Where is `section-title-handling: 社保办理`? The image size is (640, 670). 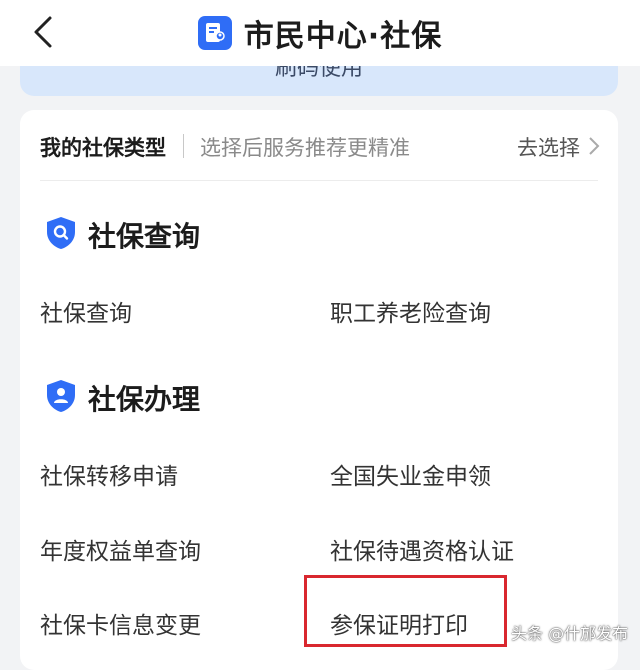 section-title-handling: 社保办理 is located at coordinates (144, 399).